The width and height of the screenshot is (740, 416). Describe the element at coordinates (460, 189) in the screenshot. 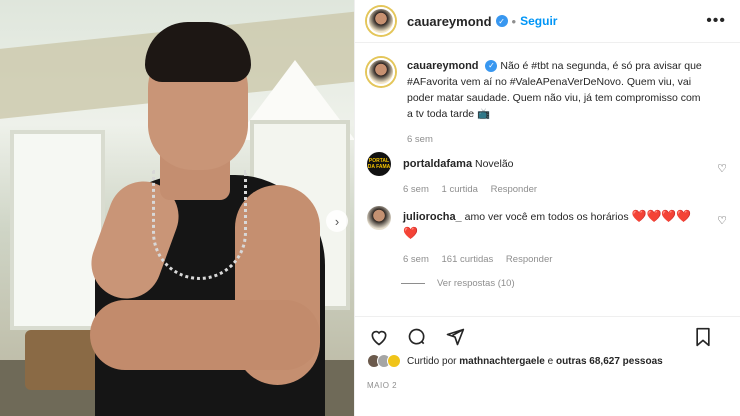

I see `comment-likes: 1 curtida` at that location.